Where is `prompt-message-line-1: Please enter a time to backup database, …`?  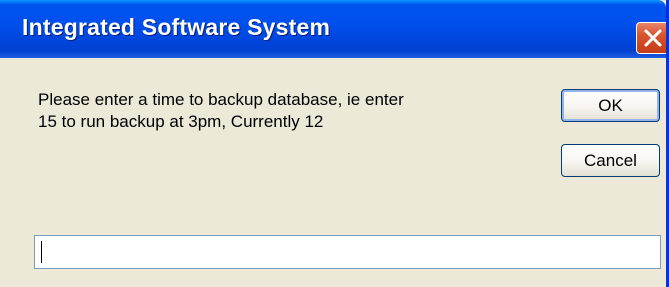
prompt-message-line-1: Please enter a time to backup database, … is located at coordinates (221, 99).